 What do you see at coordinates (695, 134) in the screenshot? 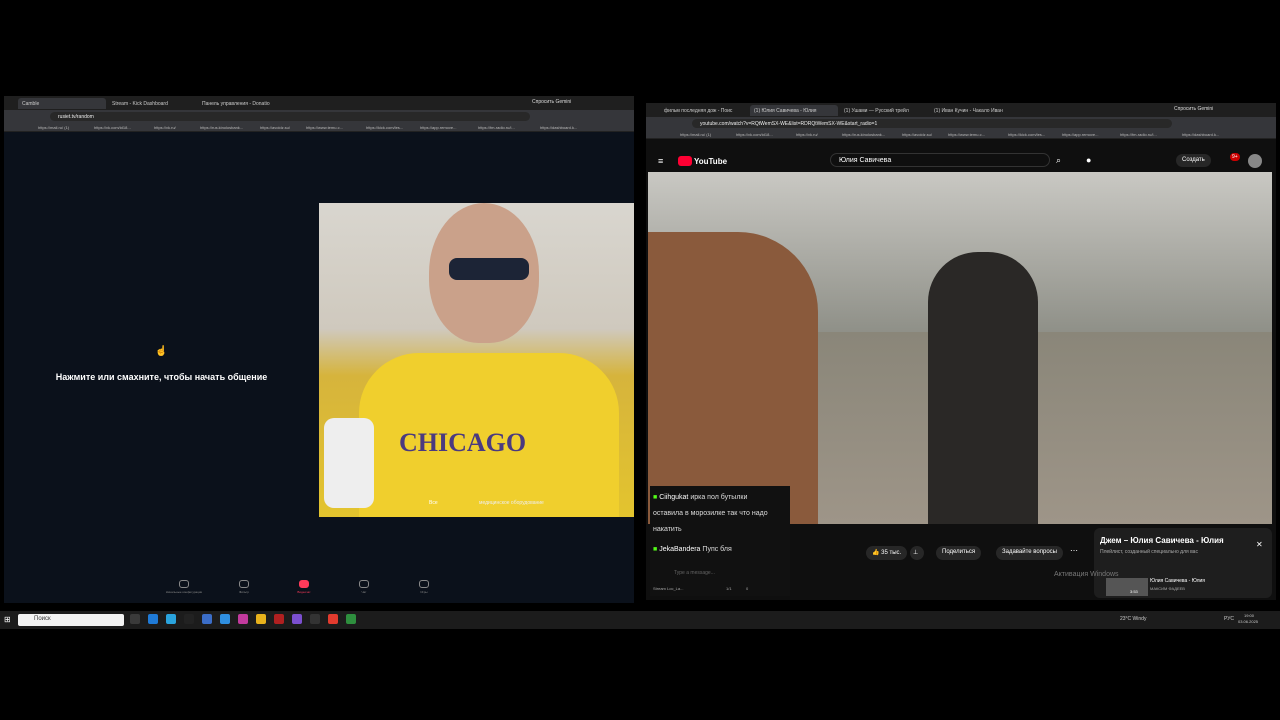
I see `right-bm-1: https://mail.ru/ (1)` at bounding box center [695, 134].